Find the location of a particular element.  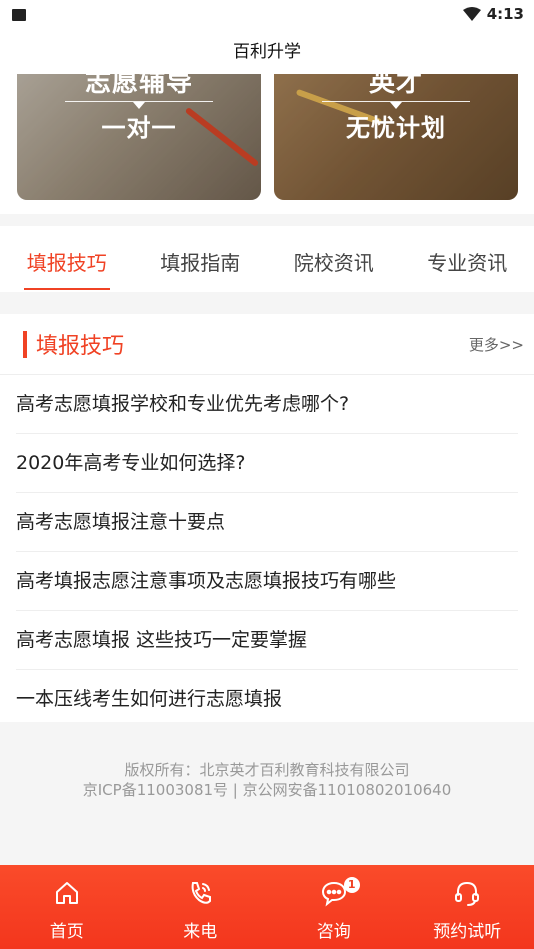

phone-icon is located at coordinates (201, 893).